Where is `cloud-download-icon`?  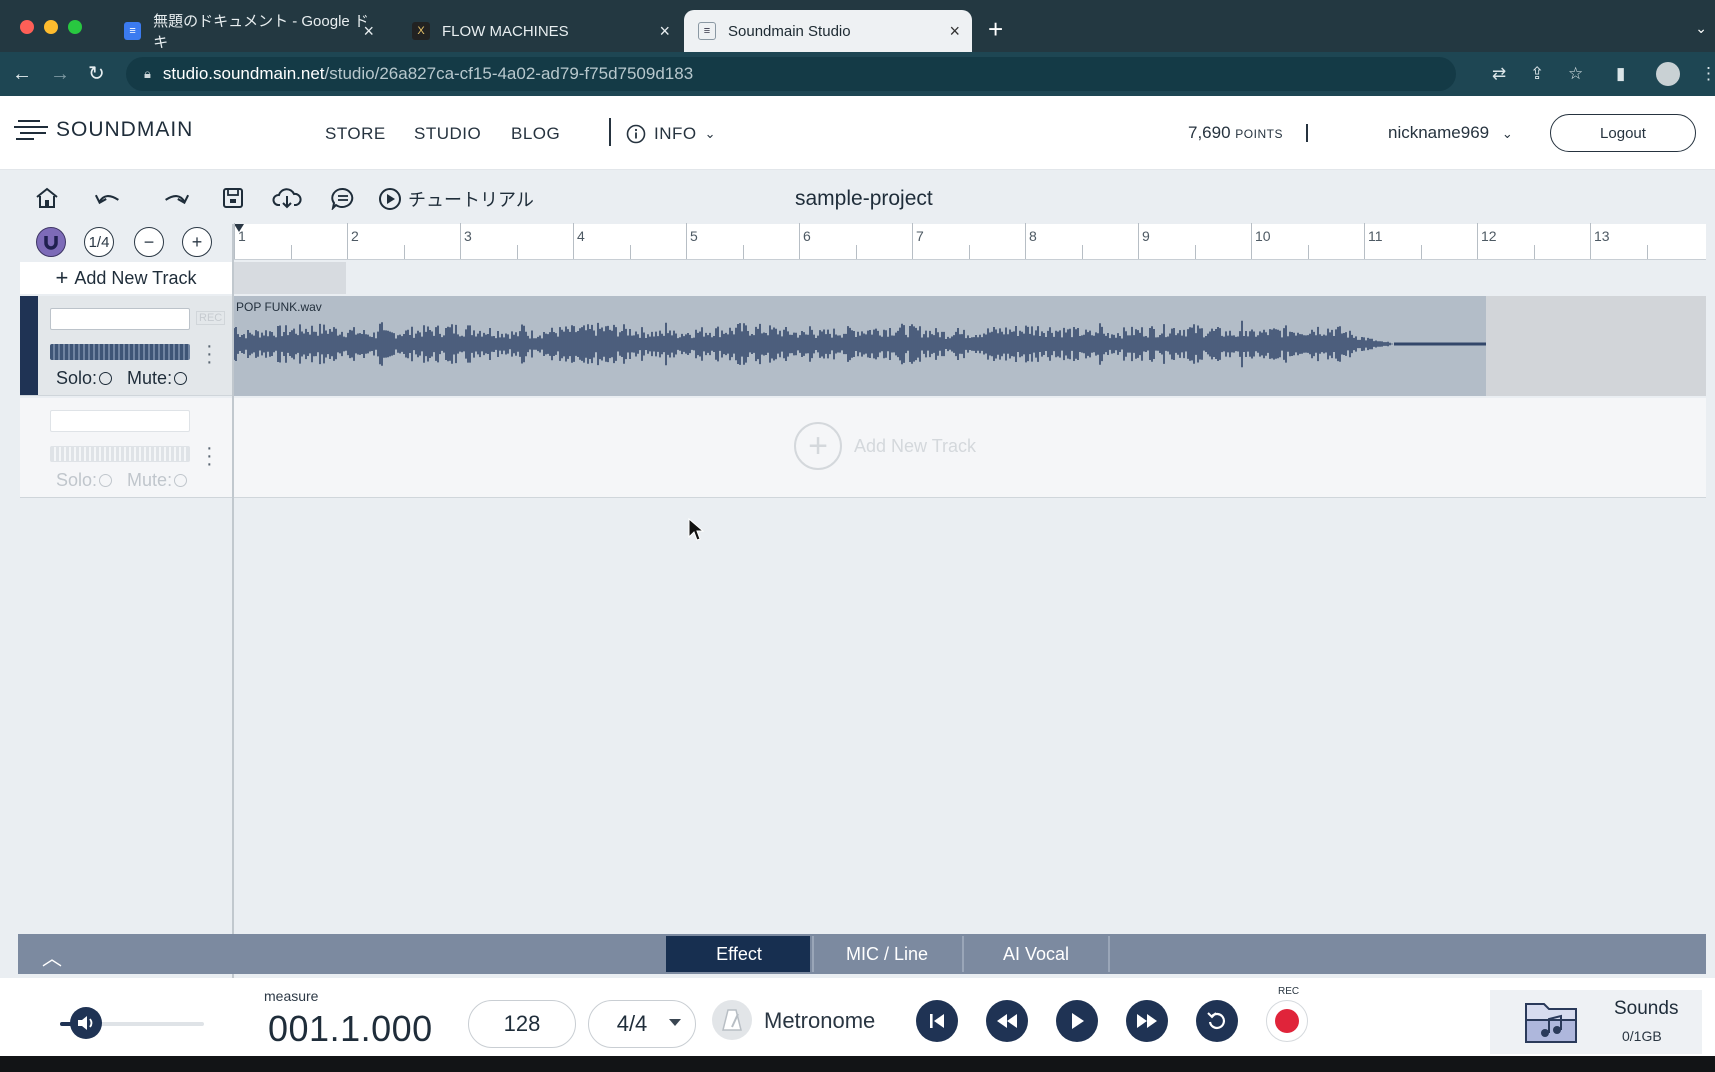
cloud-download-icon is located at coordinates (287, 198).